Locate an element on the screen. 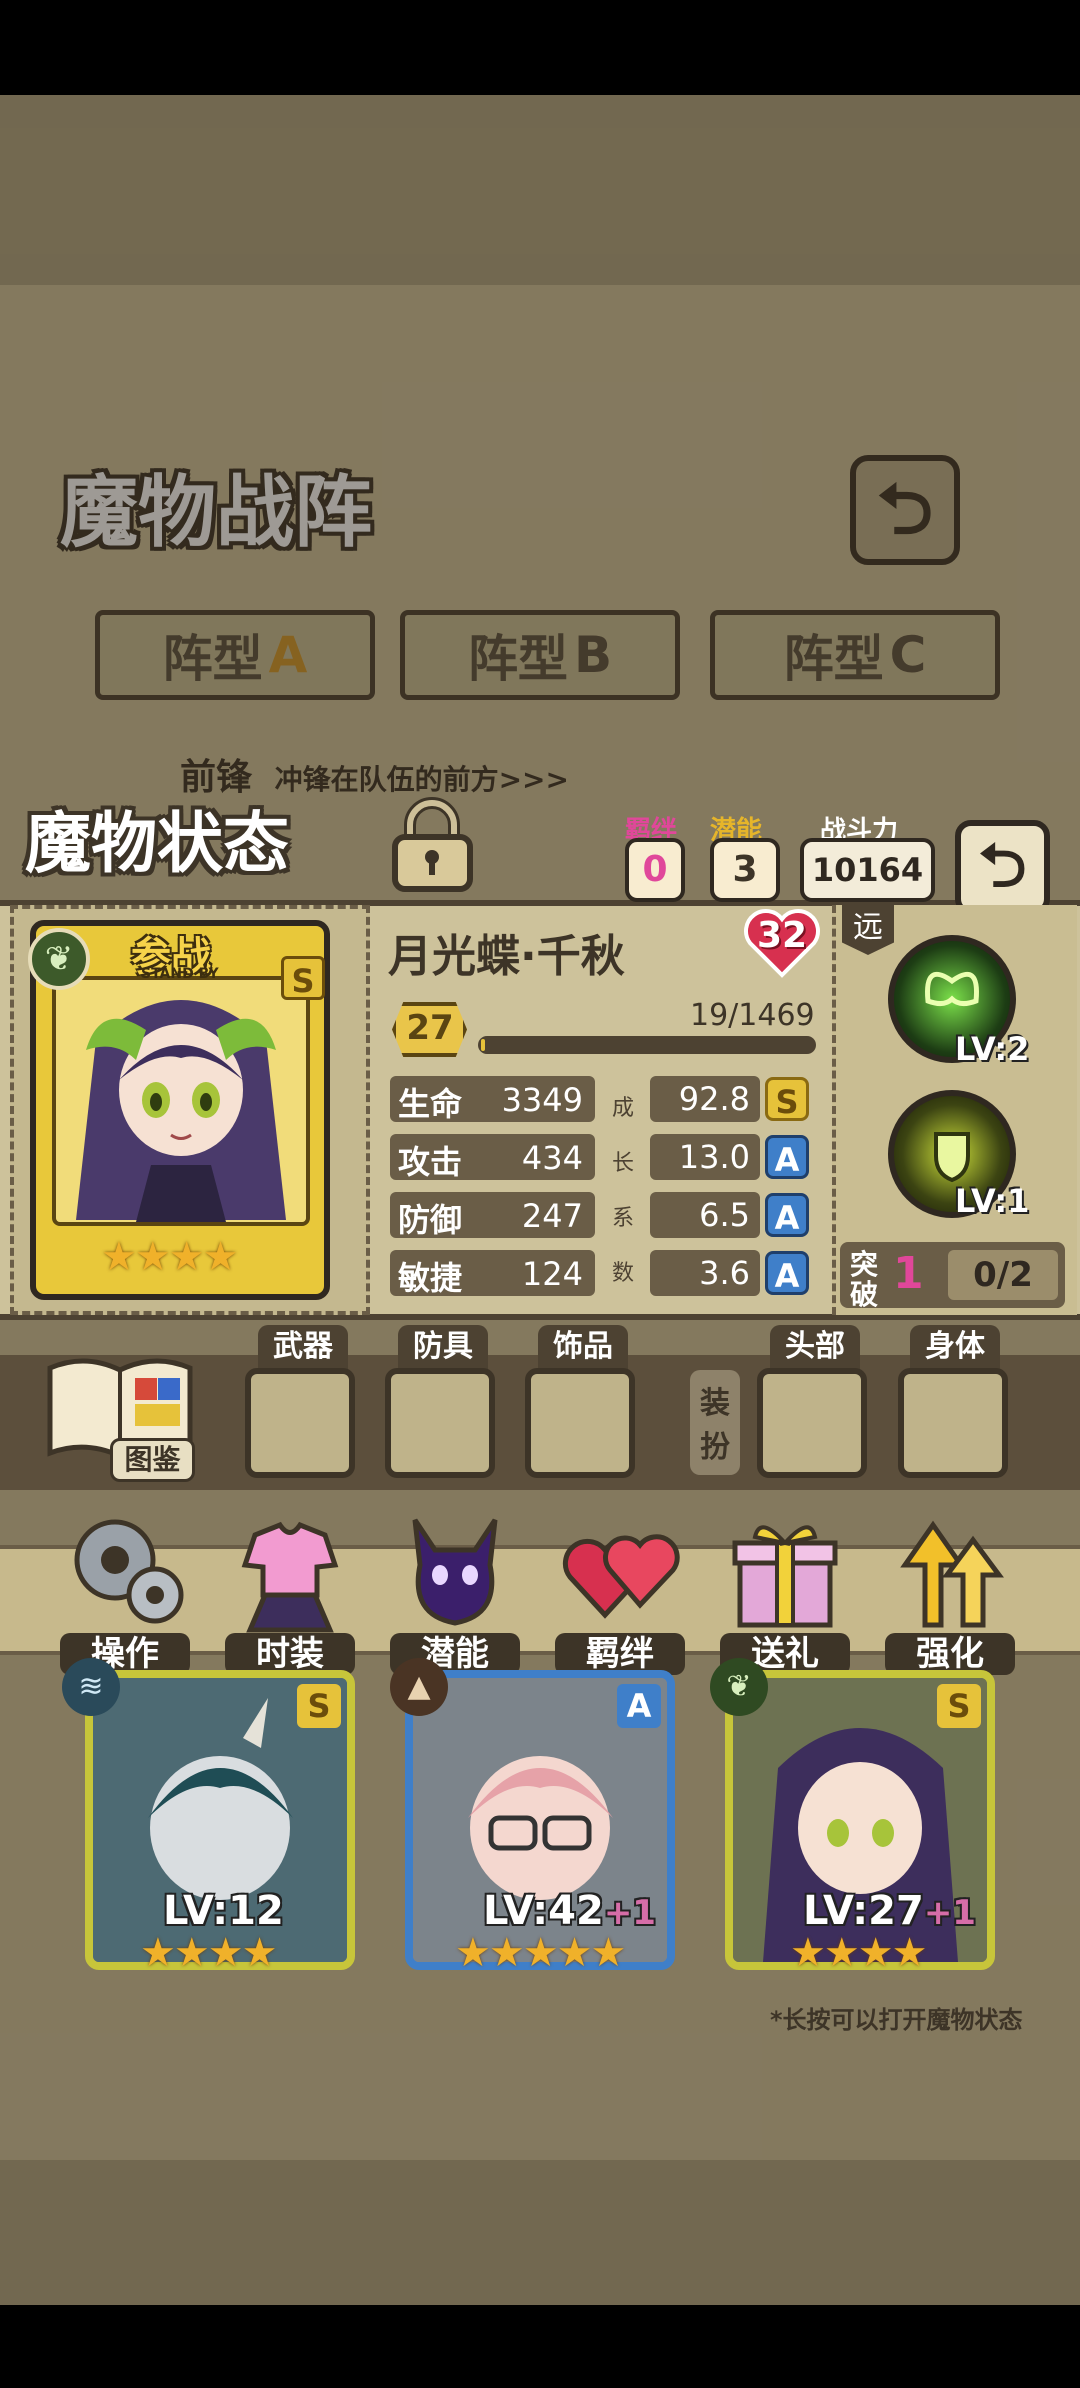 Image resolution: width=1080 pixels, height=2388 pixels. exp-bar-fill is located at coordinates (483, 1045).